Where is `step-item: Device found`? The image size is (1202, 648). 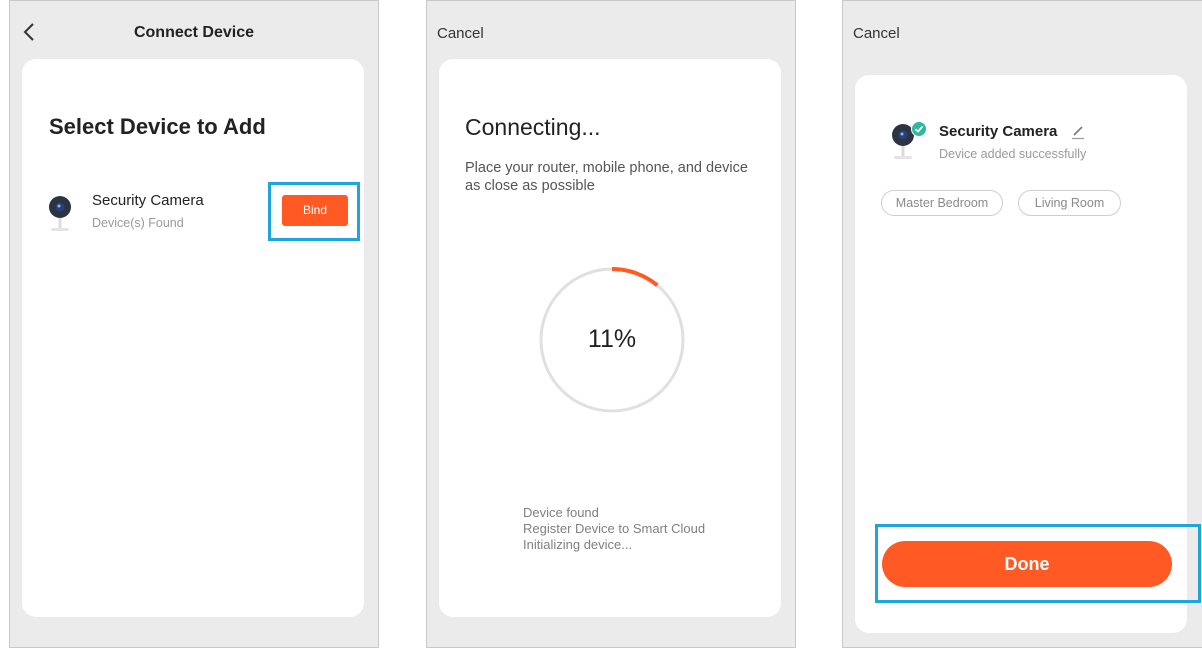 step-item: Device found is located at coordinates (561, 512).